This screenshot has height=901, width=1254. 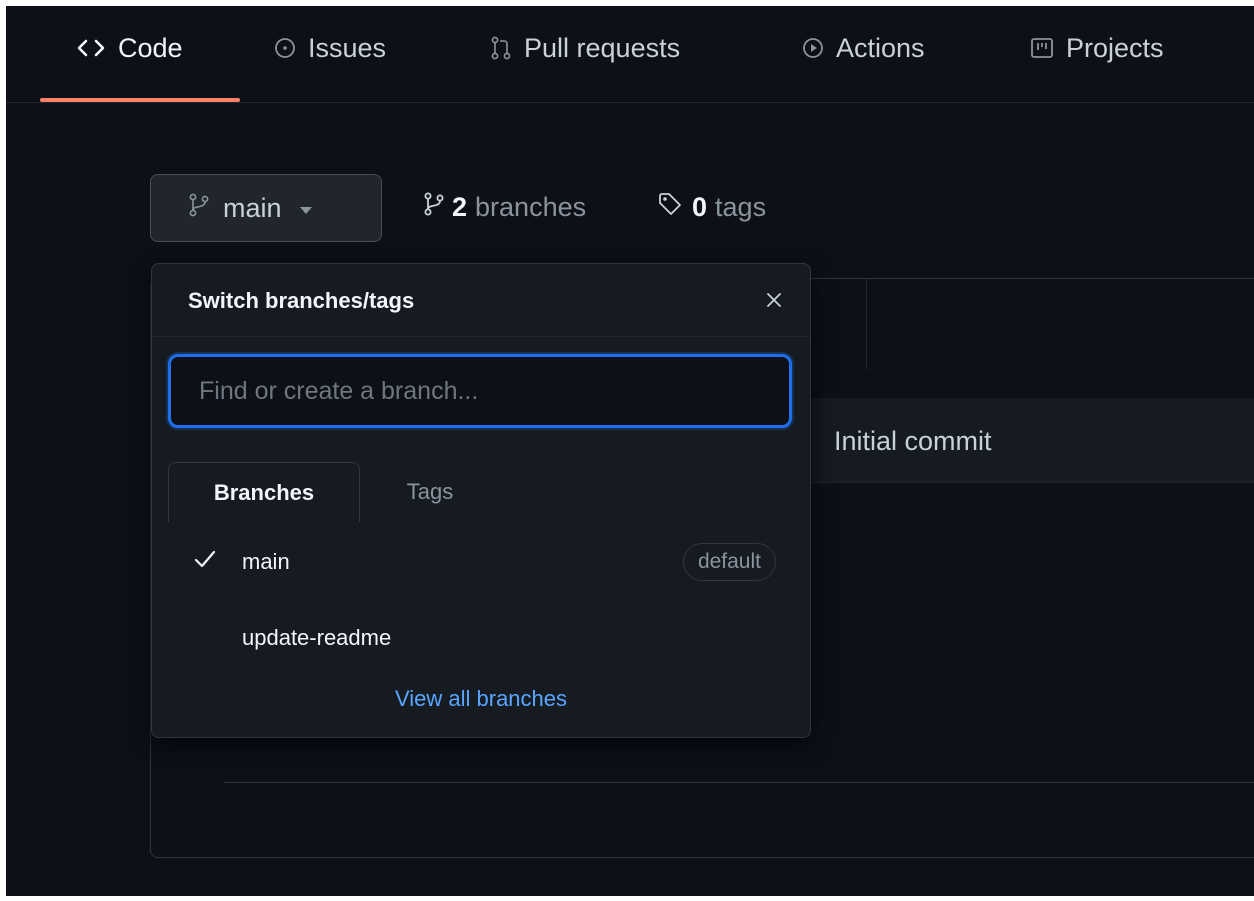 I want to click on tab-branches: Branches, so click(x=264, y=492).